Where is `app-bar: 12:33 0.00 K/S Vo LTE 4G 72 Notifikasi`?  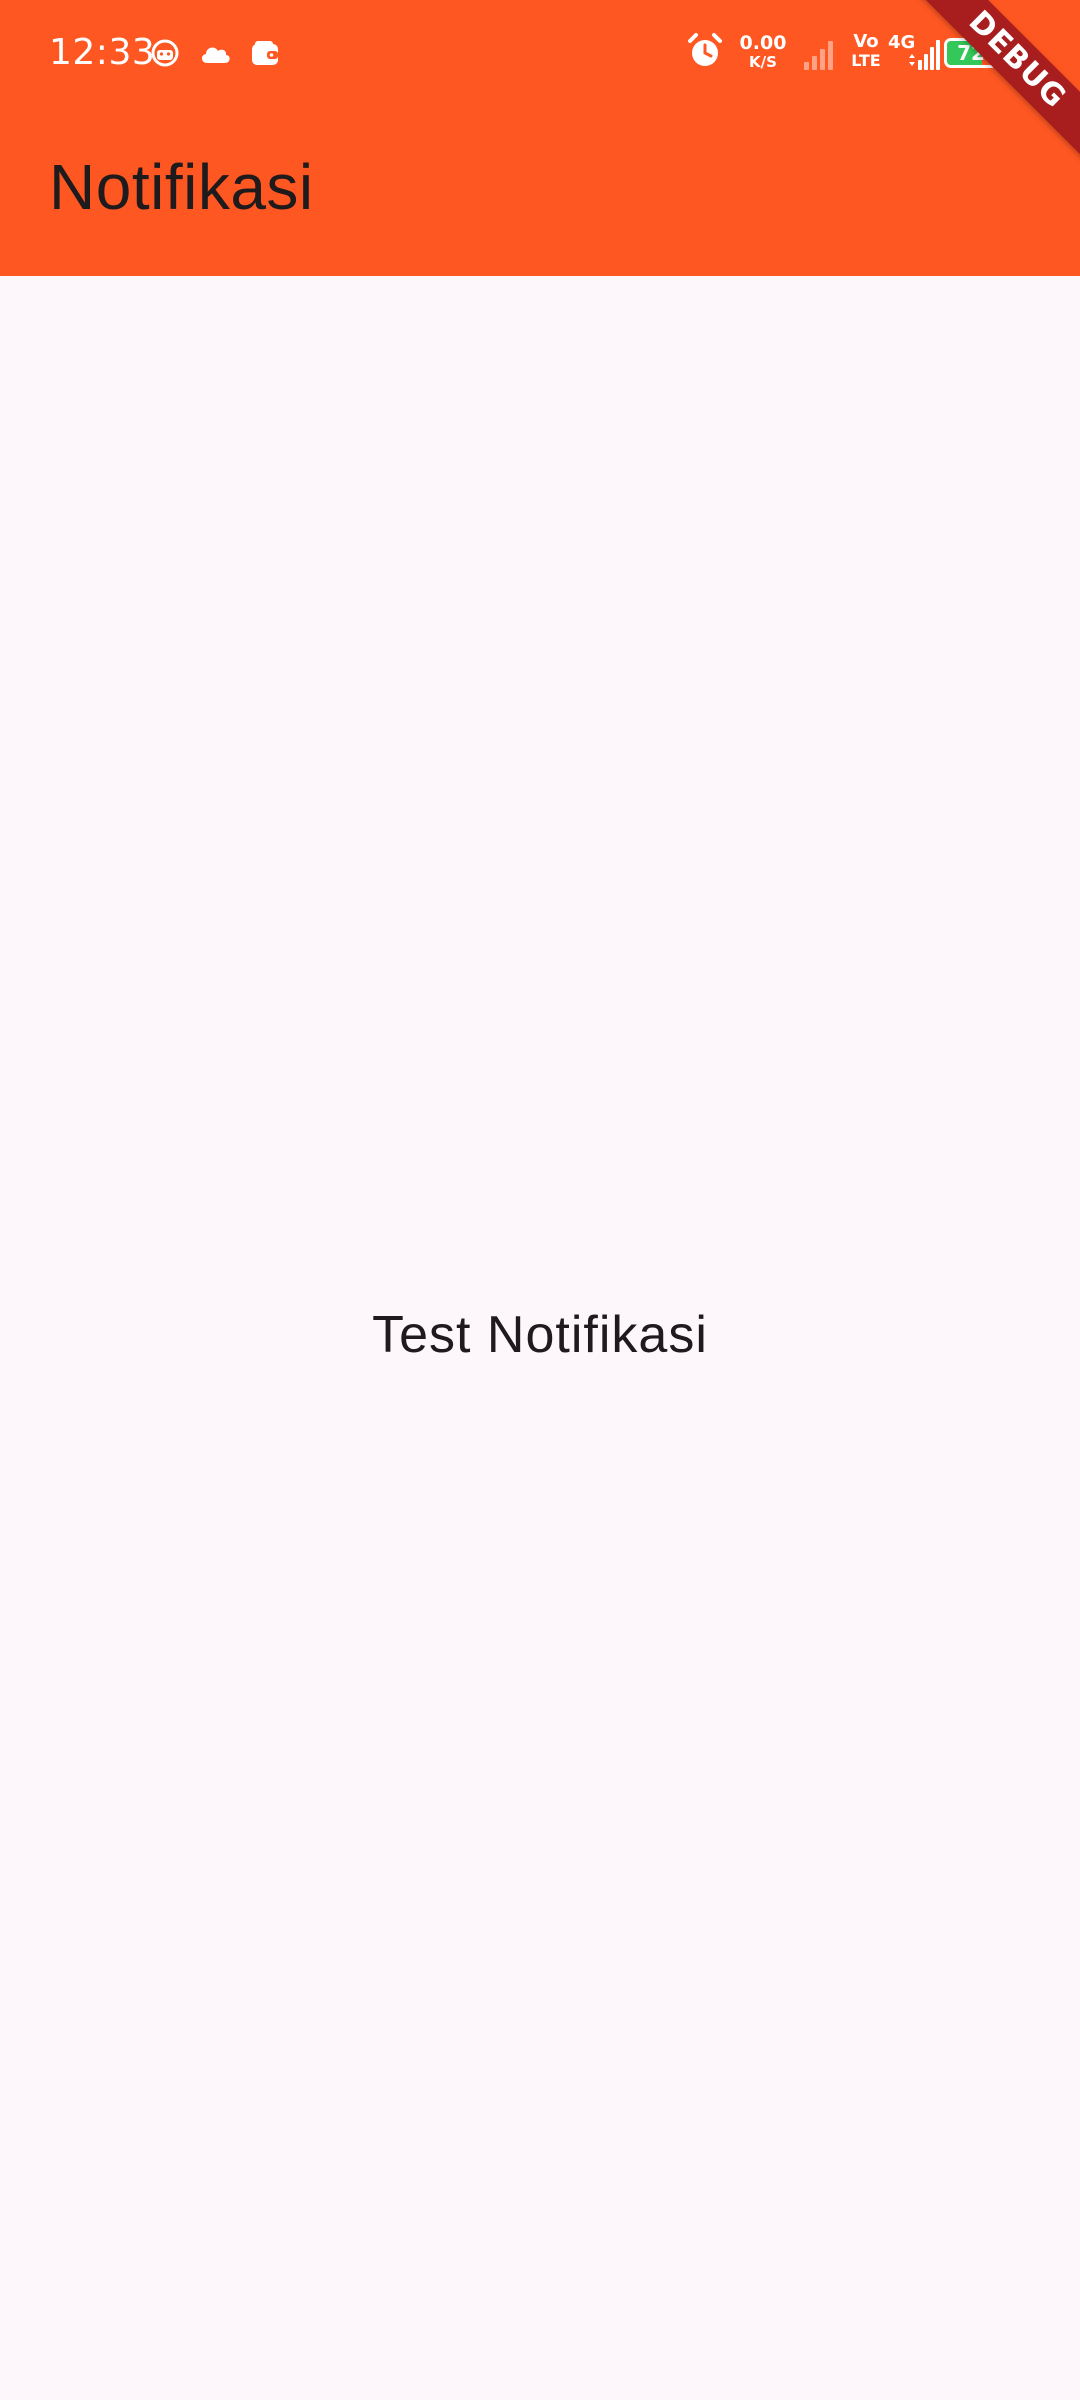 app-bar: 12:33 0.00 K/S Vo LTE 4G 72 Notifikasi is located at coordinates (540, 138).